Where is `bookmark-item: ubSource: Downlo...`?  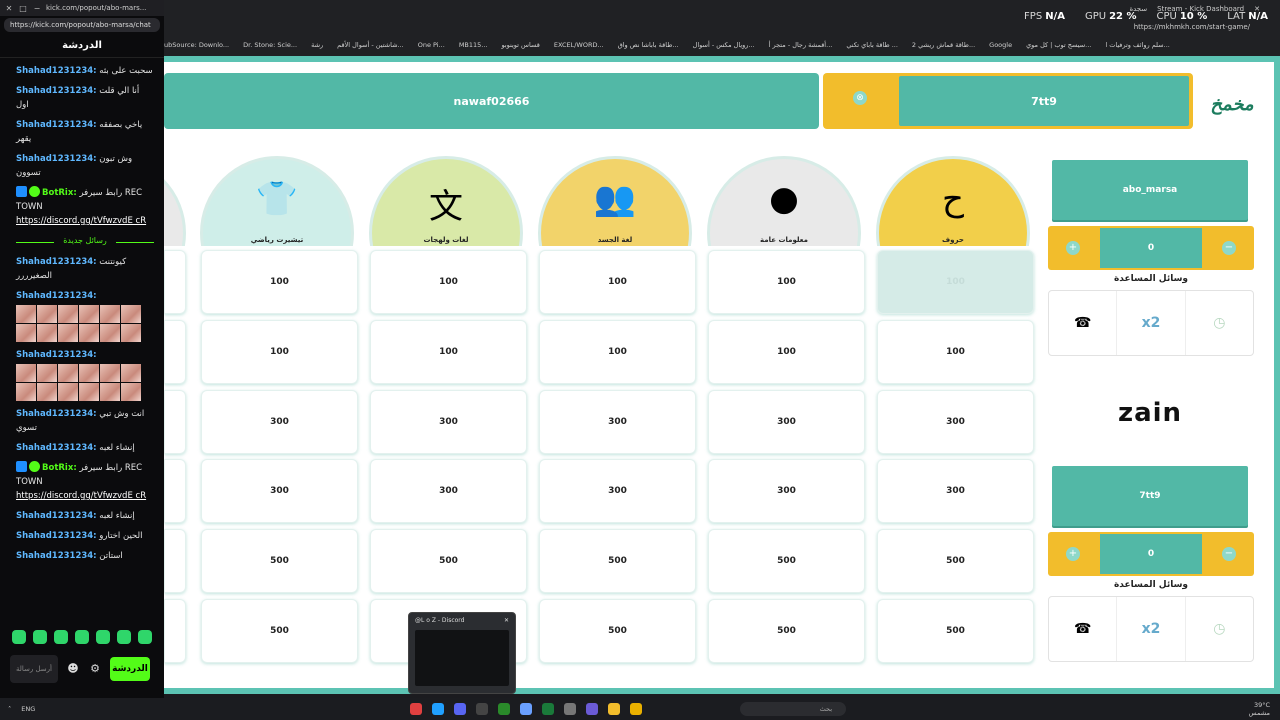
bookmark-item: ubSource: Downlo... is located at coordinates (196, 45).